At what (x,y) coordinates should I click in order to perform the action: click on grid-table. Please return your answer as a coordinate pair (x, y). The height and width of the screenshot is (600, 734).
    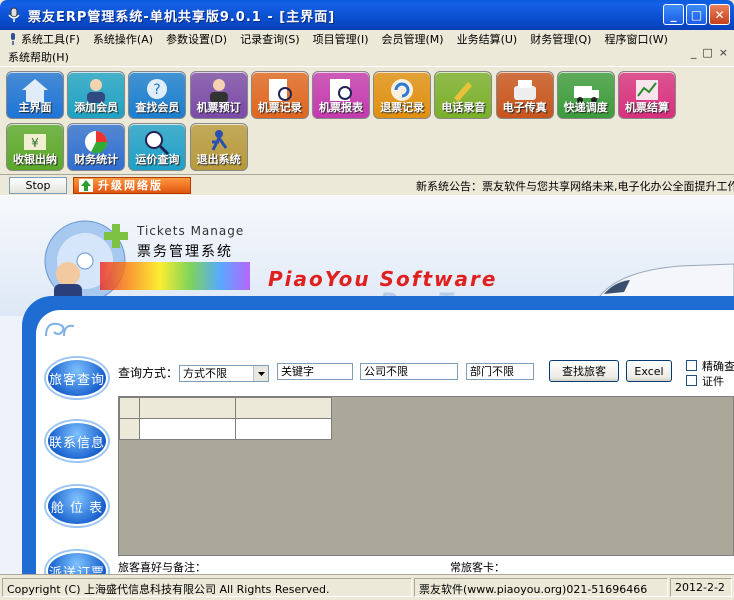
    Looking at the image, I should click on (225, 418).